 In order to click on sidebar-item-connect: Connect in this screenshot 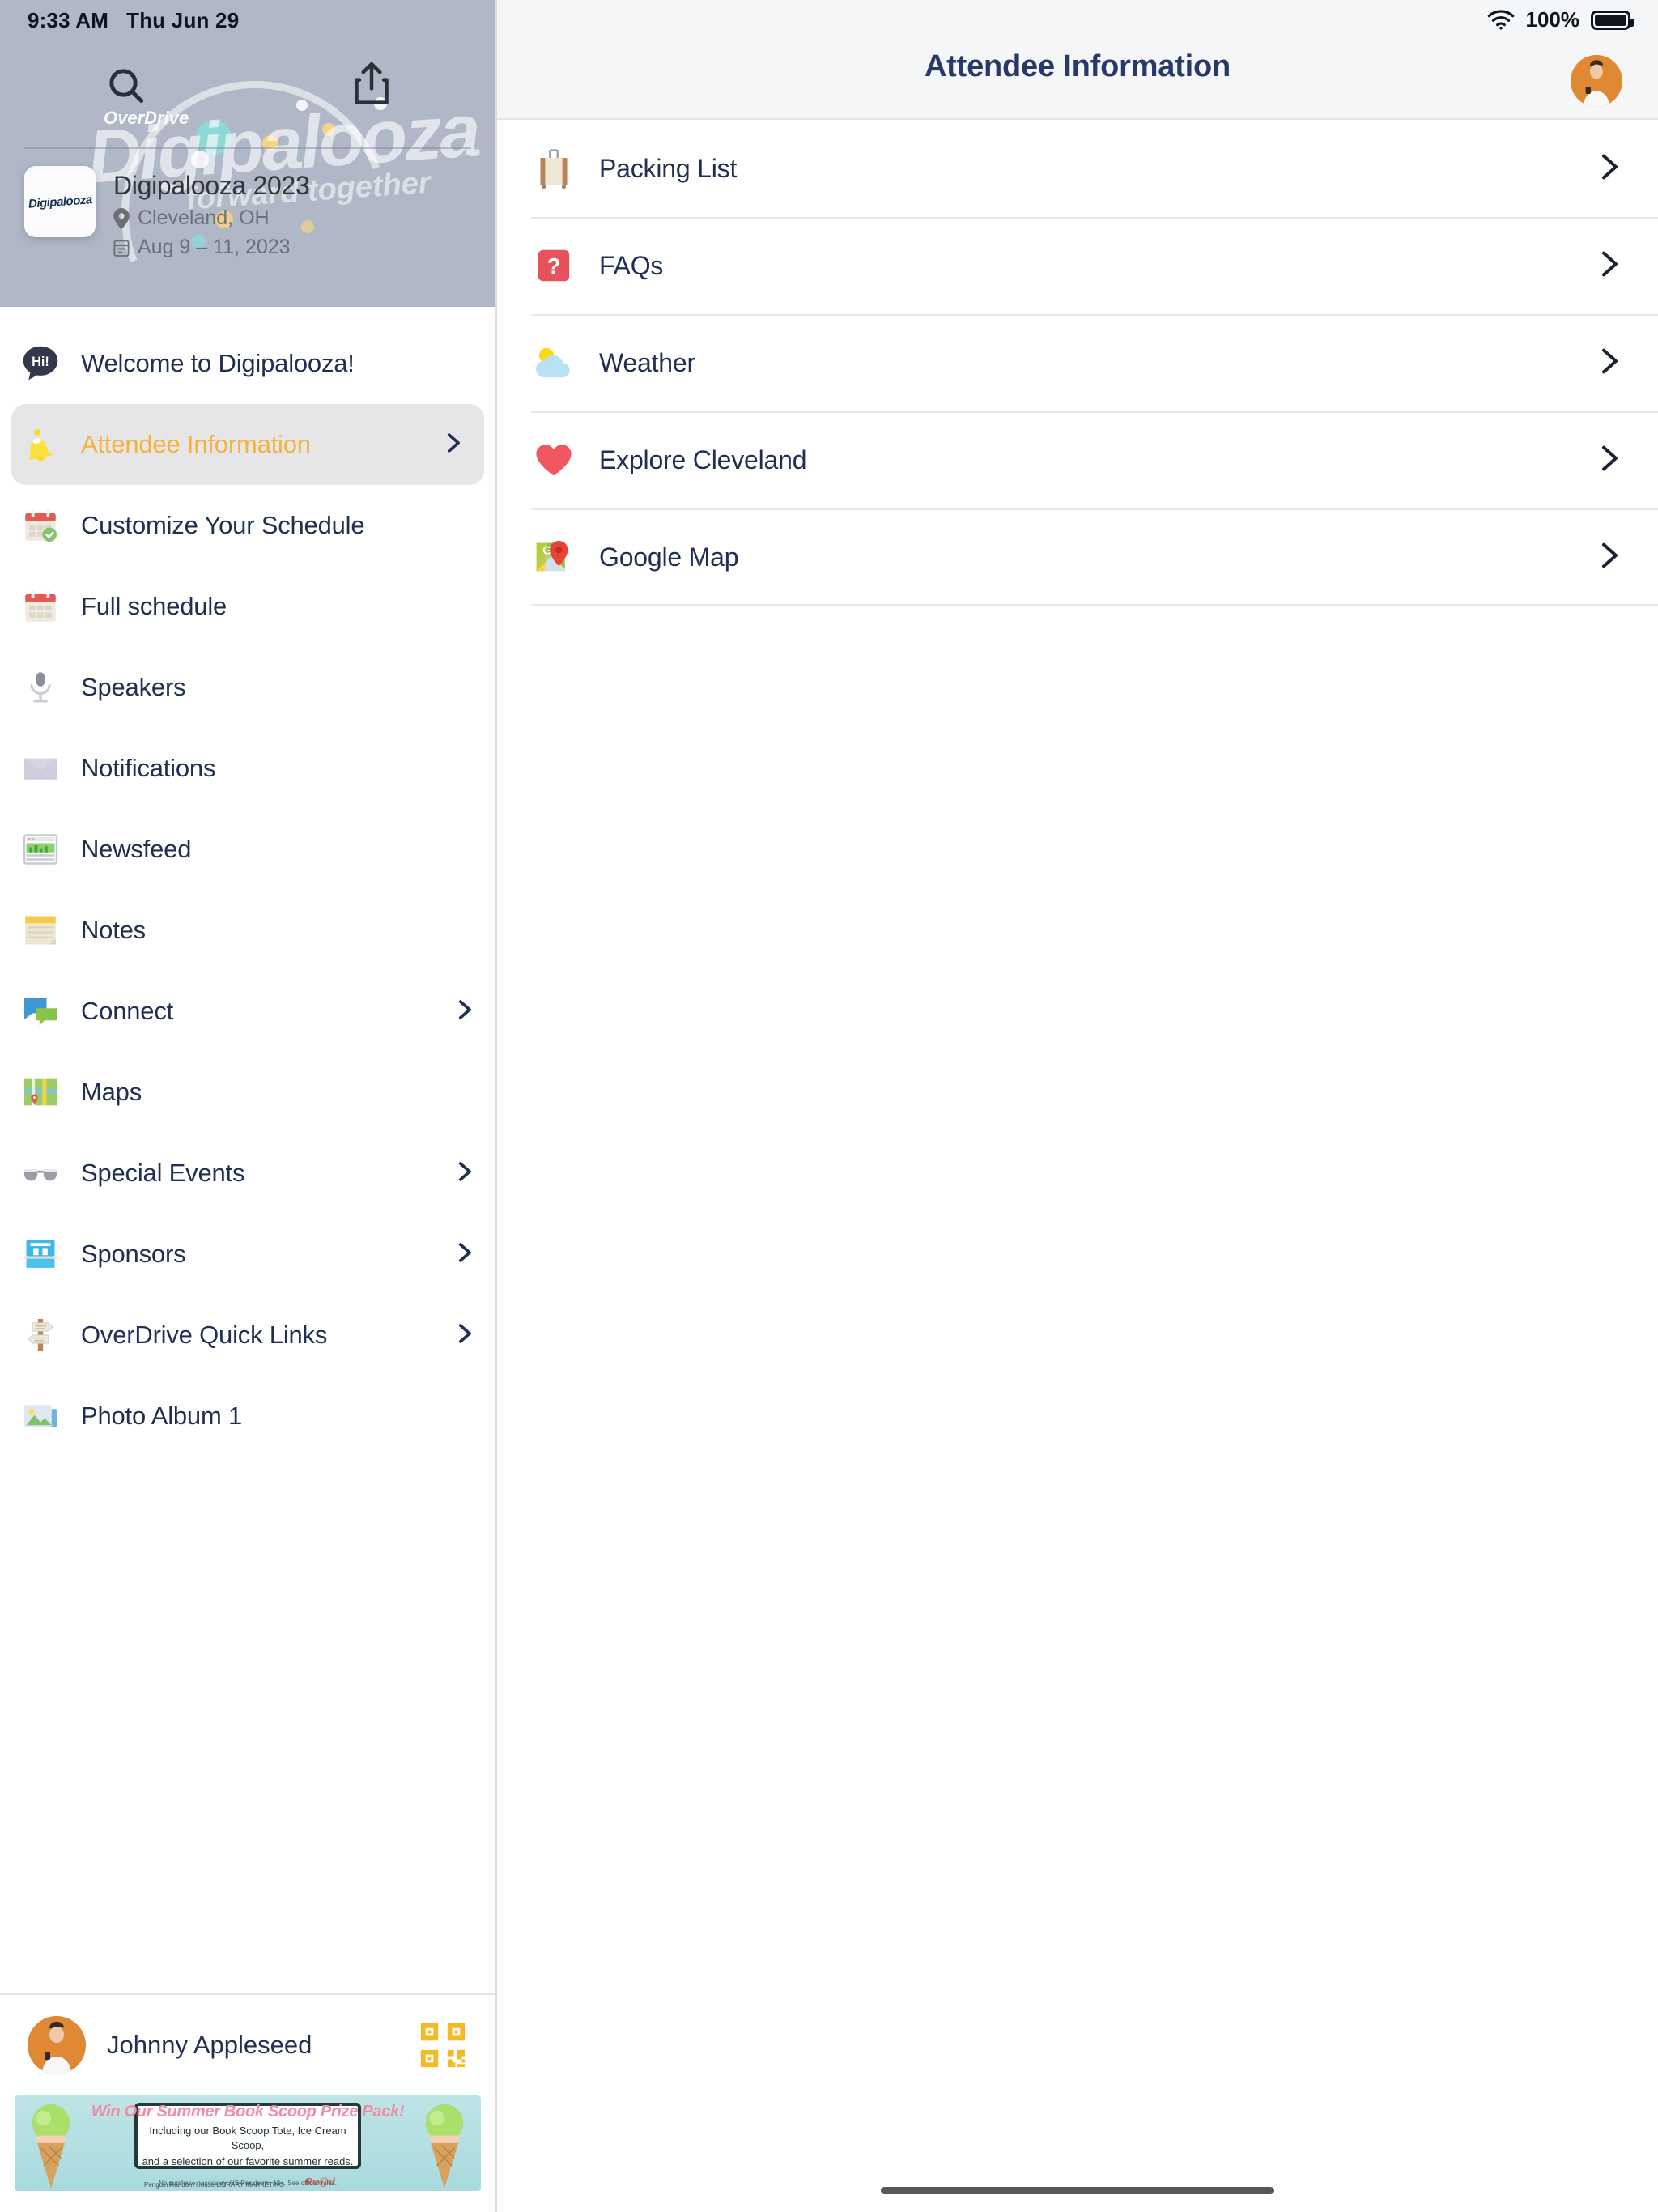, I will do `click(247, 1011)`.